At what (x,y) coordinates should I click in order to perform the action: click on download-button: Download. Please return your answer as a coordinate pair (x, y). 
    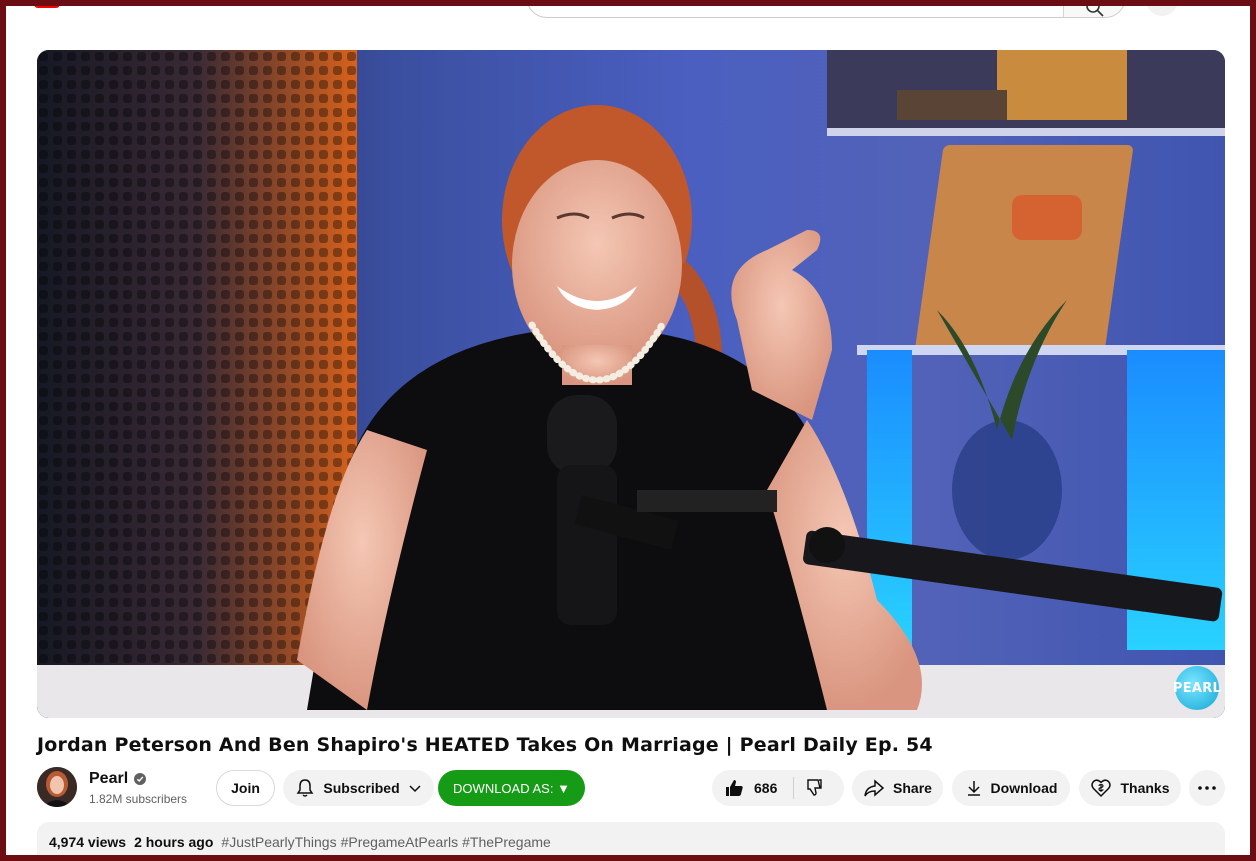
    Looking at the image, I should click on (1011, 788).